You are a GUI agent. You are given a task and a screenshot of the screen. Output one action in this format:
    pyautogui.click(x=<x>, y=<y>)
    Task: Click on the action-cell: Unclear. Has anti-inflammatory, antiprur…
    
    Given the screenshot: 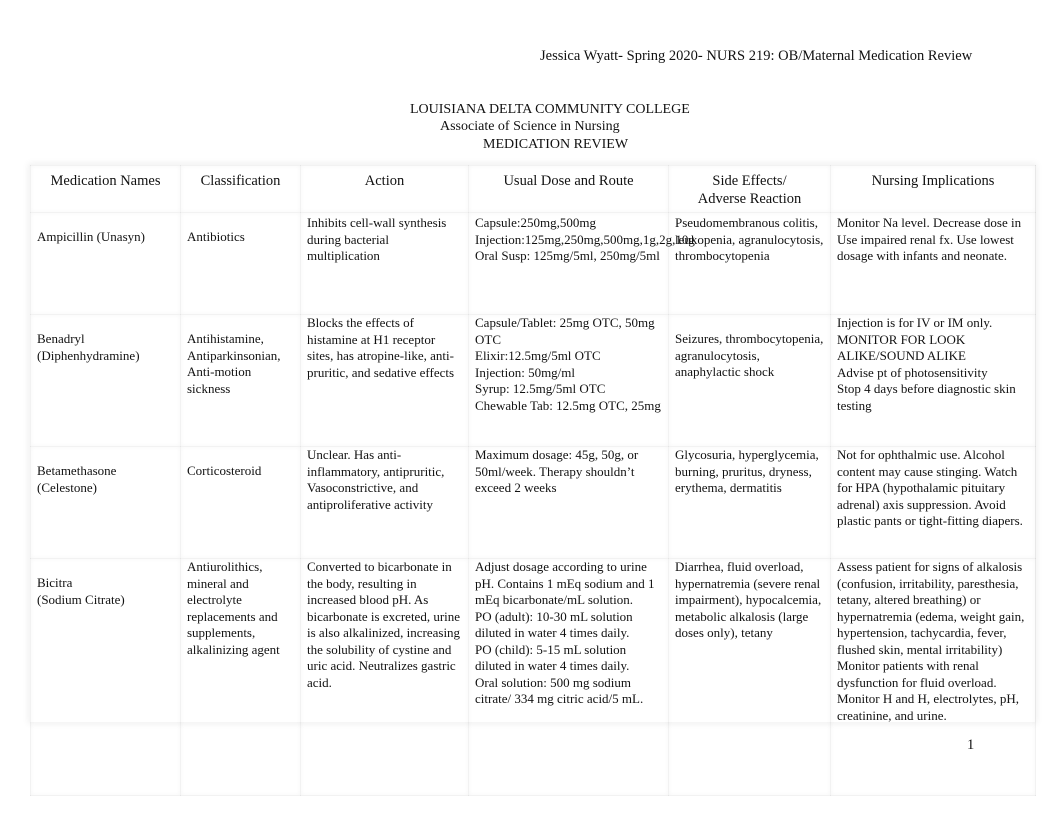 What is the action you would take?
    pyautogui.click(x=384, y=502)
    